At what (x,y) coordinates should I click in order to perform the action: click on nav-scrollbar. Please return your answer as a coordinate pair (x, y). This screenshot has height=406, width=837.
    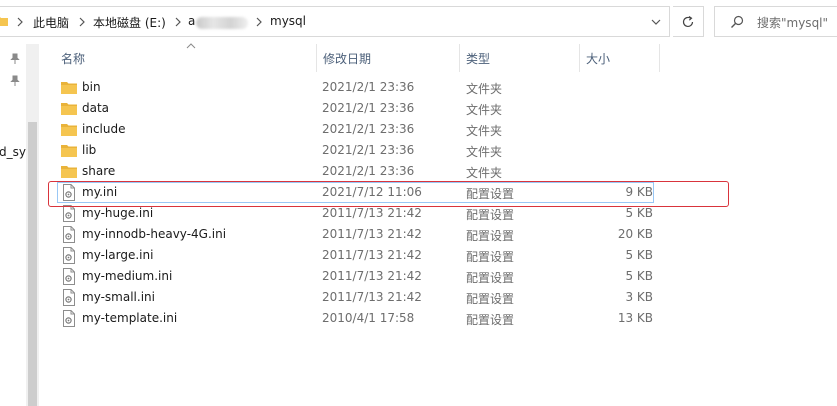
    Looking at the image, I should click on (32, 225).